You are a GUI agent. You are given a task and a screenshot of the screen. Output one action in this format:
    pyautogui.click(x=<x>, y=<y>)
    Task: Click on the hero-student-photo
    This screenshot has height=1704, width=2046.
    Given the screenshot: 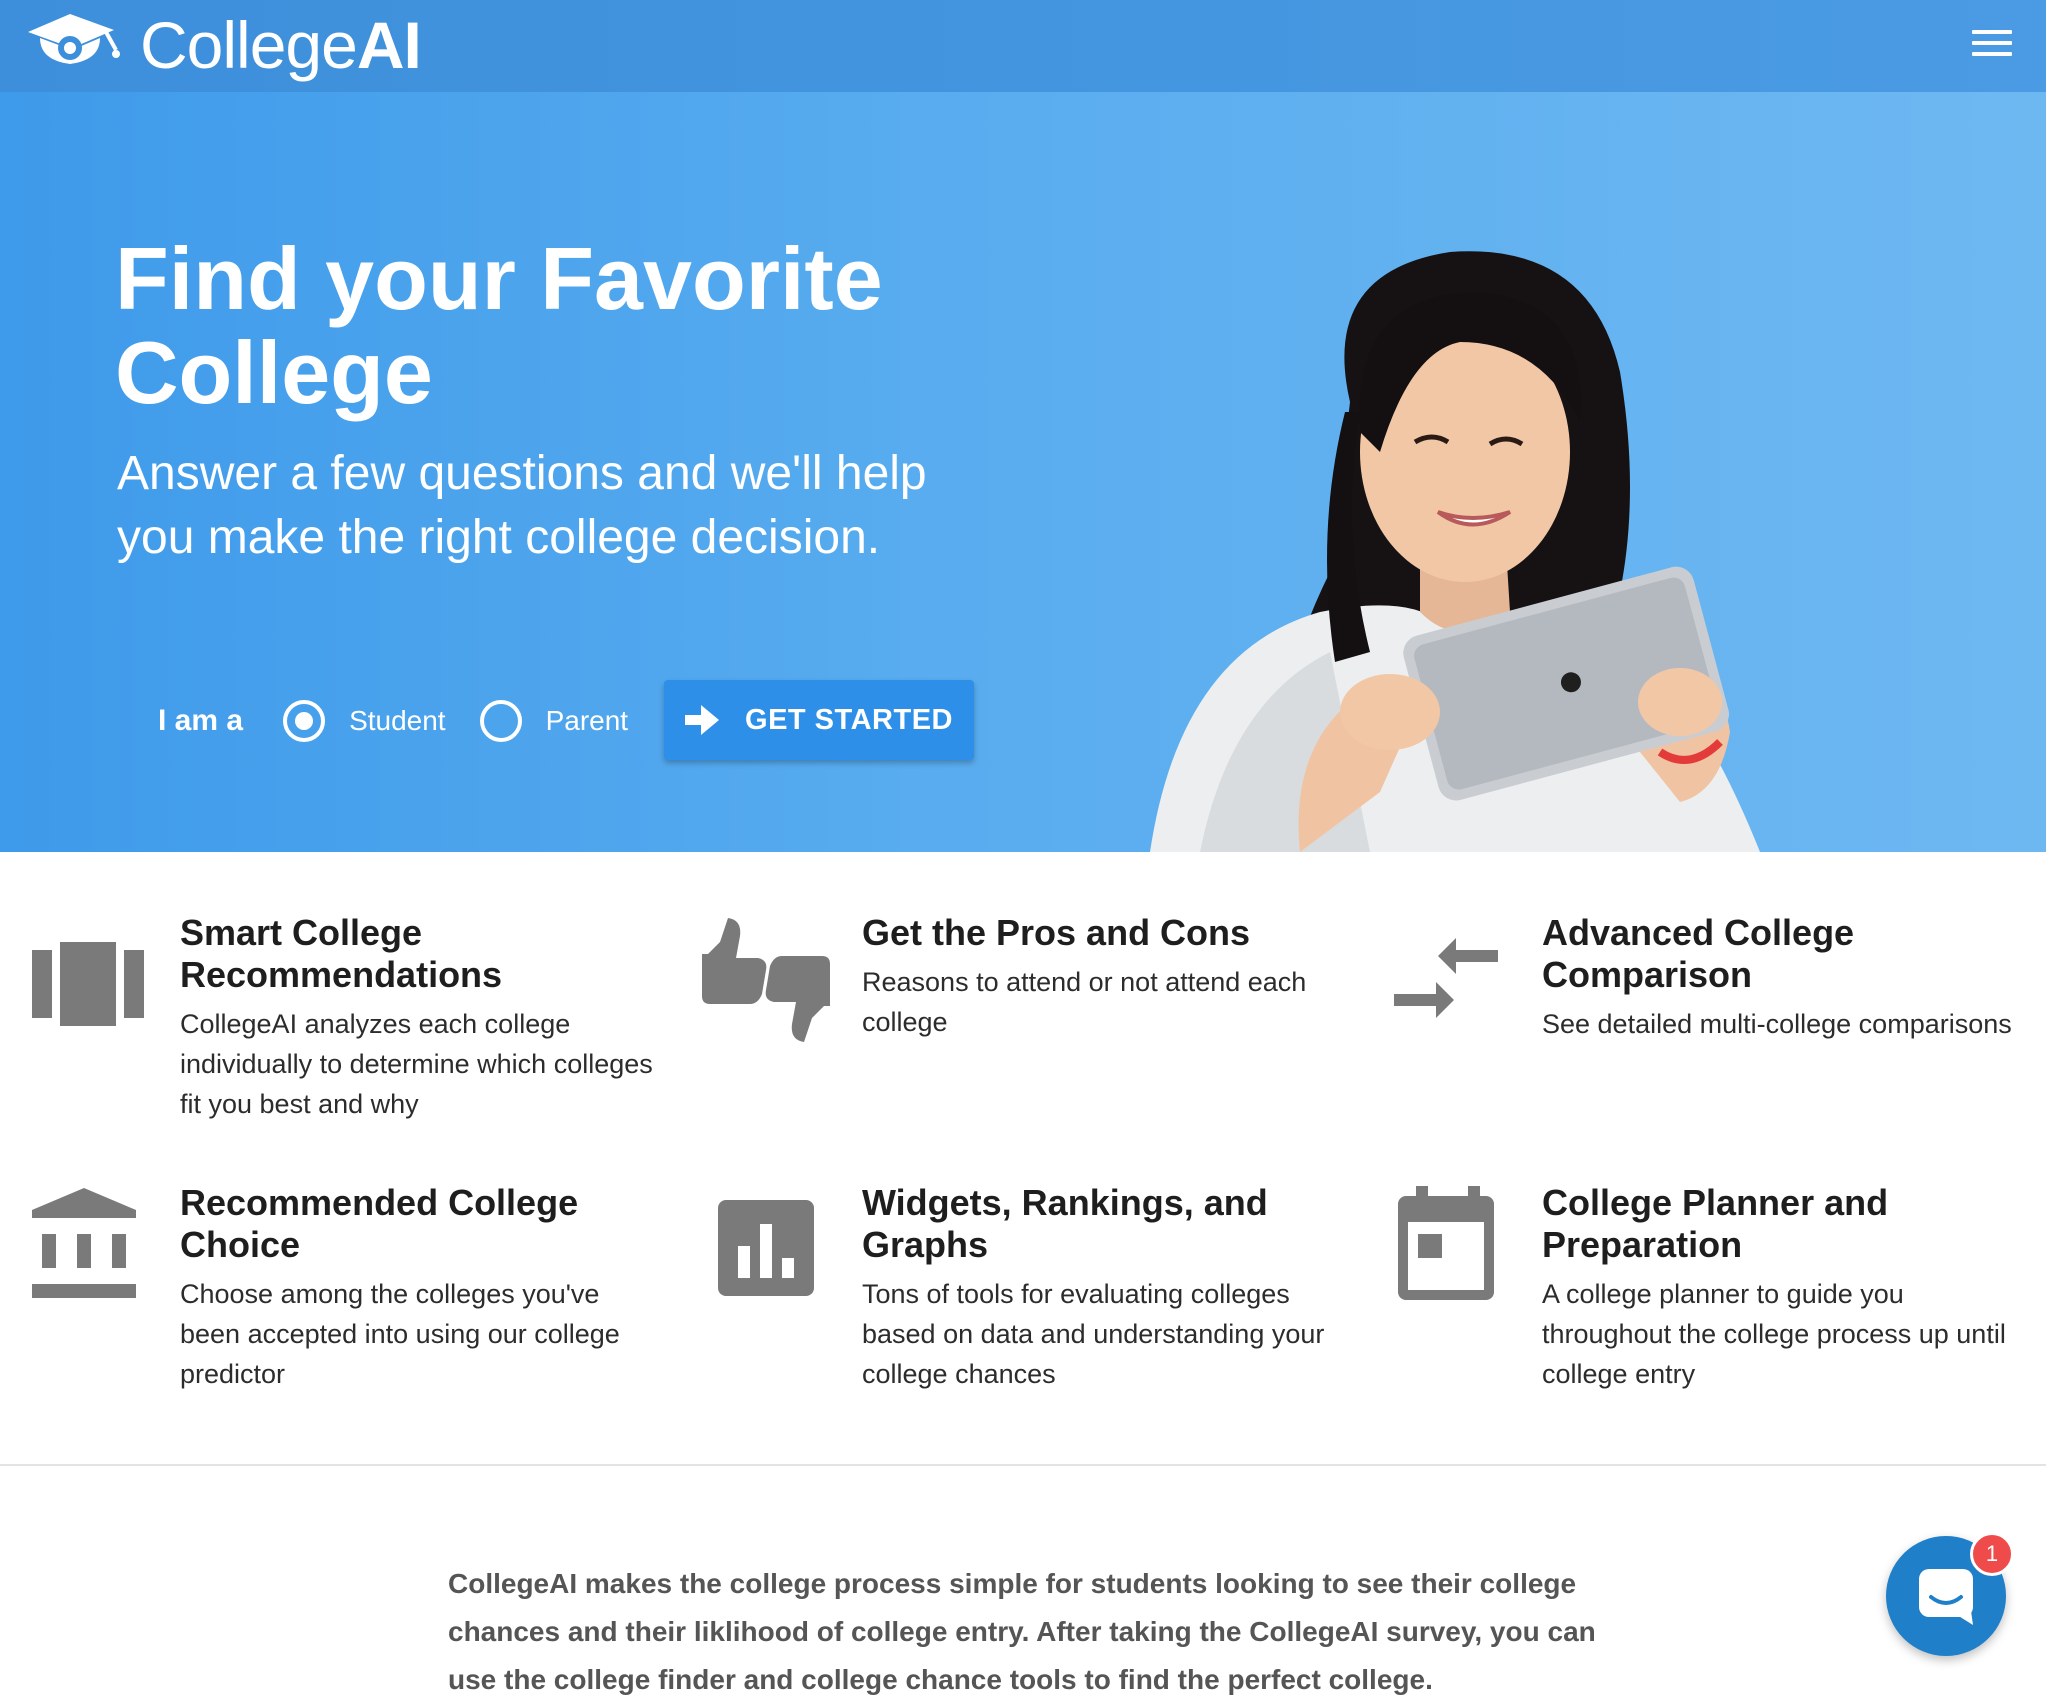 What is the action you would take?
    pyautogui.click(x=1455, y=551)
    